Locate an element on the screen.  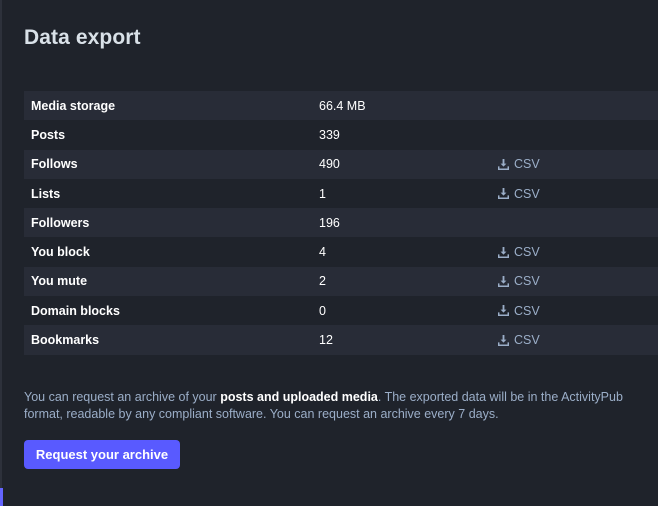
row-label: Followers is located at coordinates (60, 222).